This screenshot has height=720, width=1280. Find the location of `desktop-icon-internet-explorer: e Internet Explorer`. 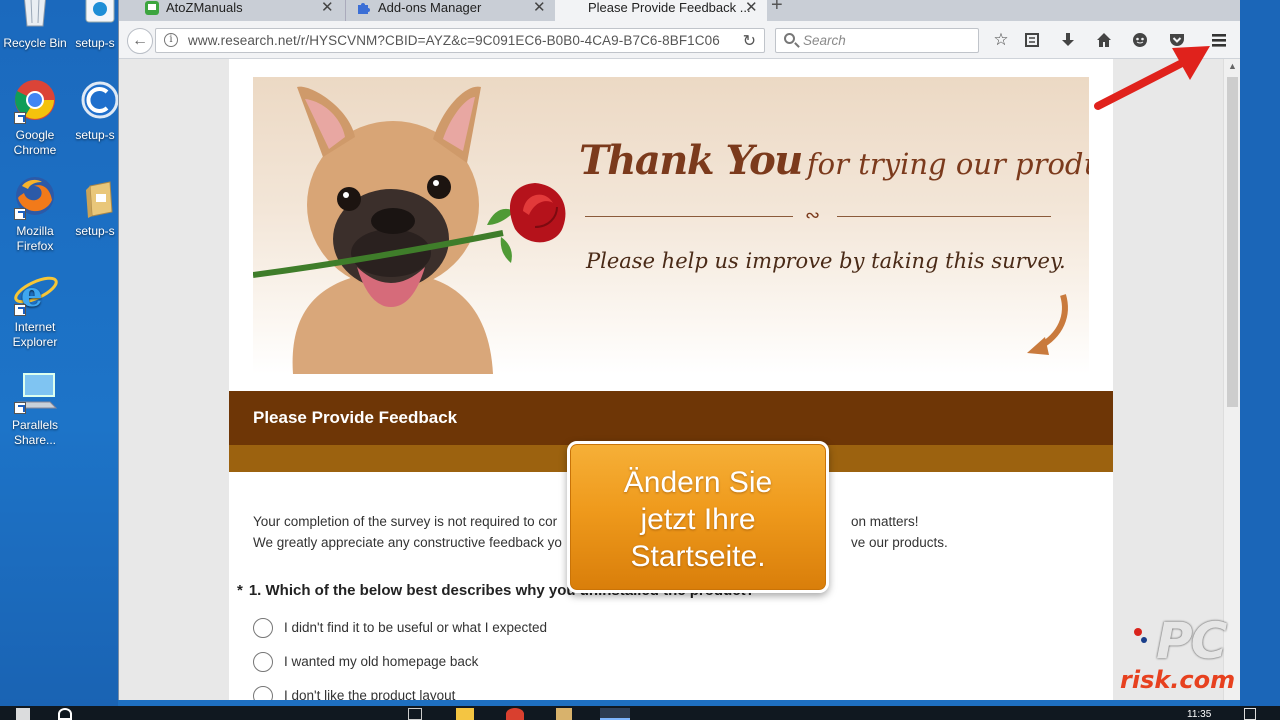

desktop-icon-internet-explorer: e Internet Explorer is located at coordinates (36, 310).